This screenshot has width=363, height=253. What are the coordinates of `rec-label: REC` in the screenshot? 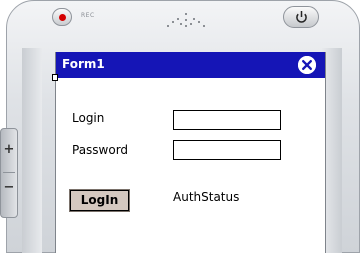 It's located at (88, 15).